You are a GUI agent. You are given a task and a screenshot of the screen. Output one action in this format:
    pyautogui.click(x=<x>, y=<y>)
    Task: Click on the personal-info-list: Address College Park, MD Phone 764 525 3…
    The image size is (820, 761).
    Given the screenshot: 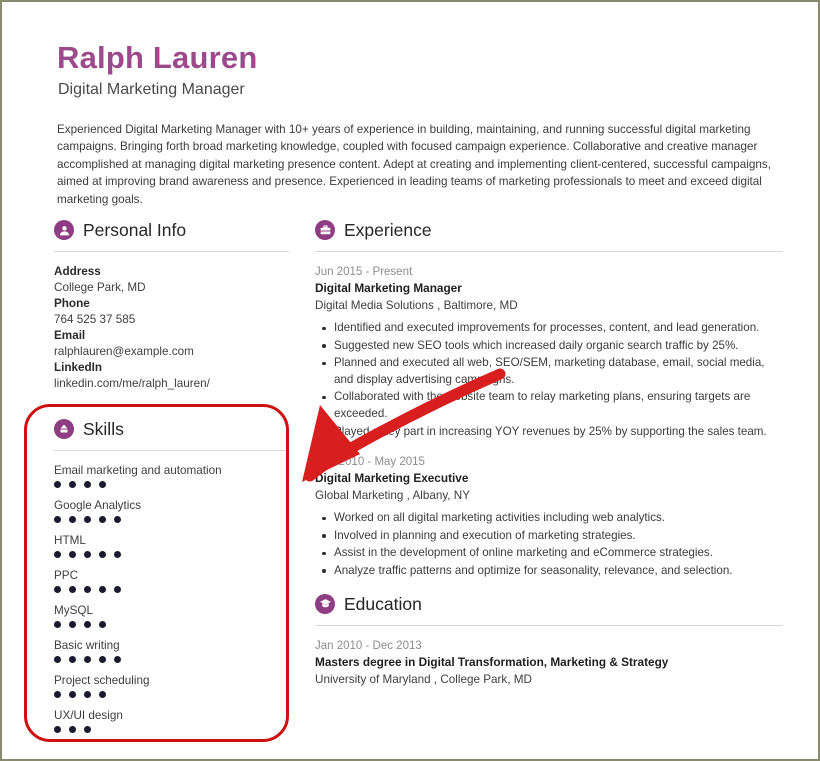 What is the action you would take?
    pyautogui.click(x=171, y=328)
    